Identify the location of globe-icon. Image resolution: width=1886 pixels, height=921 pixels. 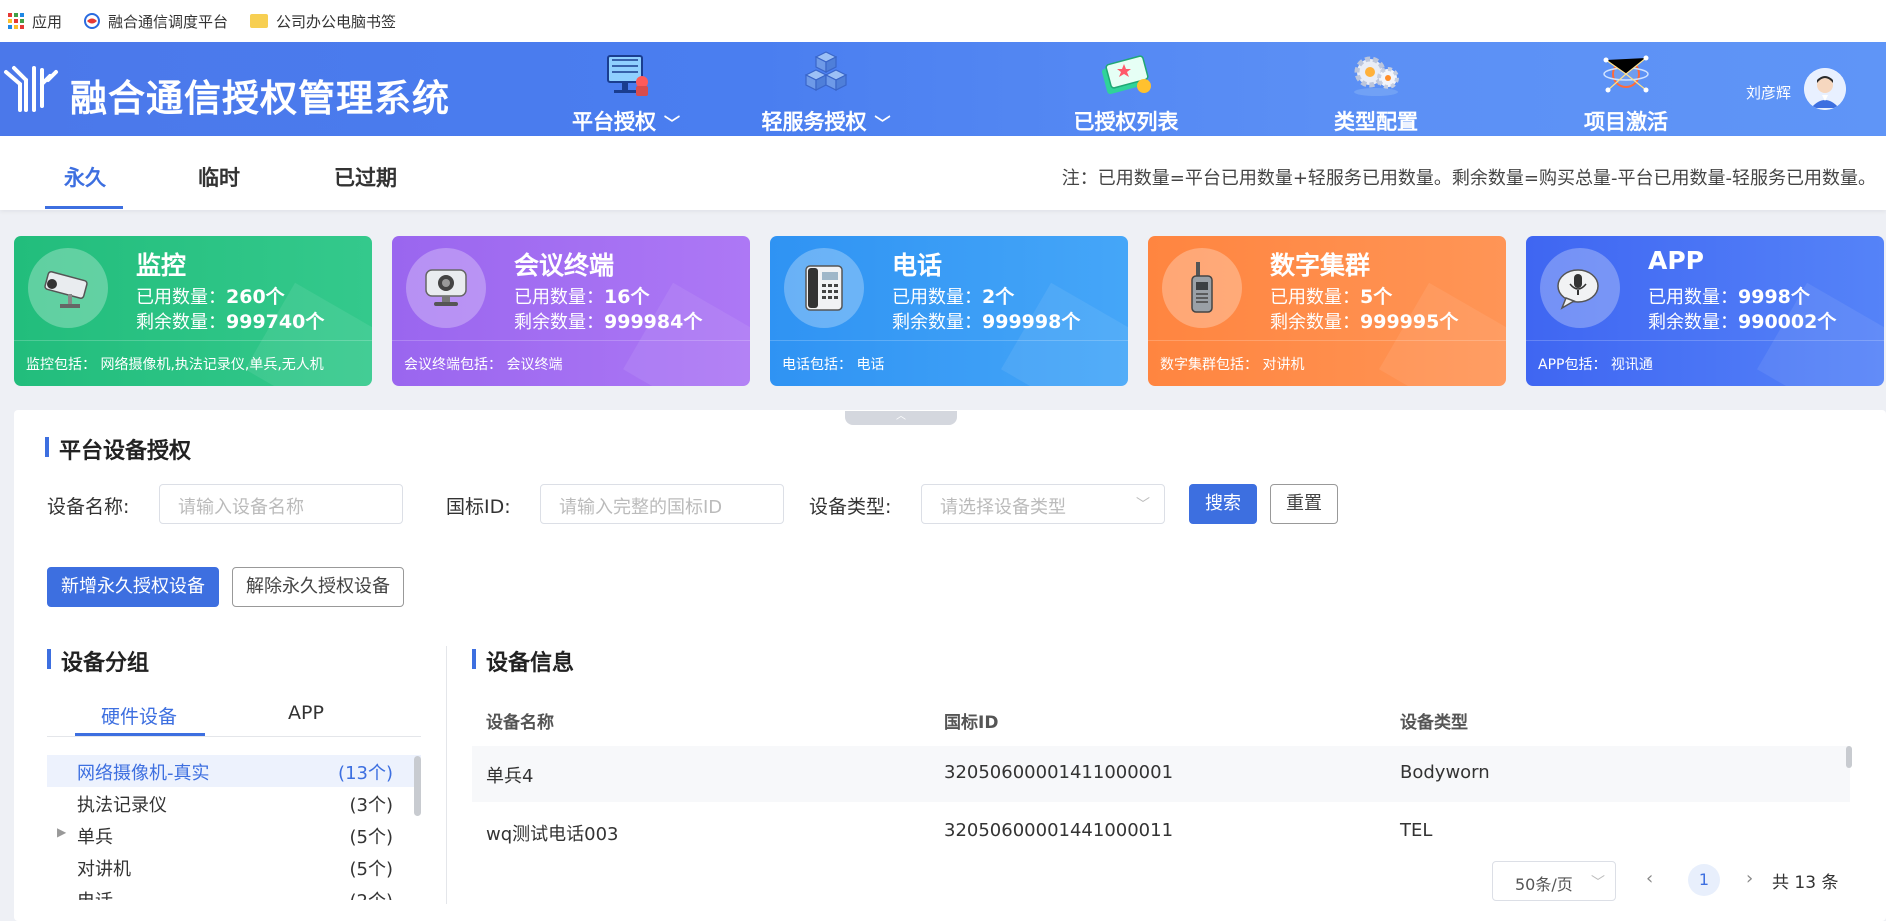
(92, 21).